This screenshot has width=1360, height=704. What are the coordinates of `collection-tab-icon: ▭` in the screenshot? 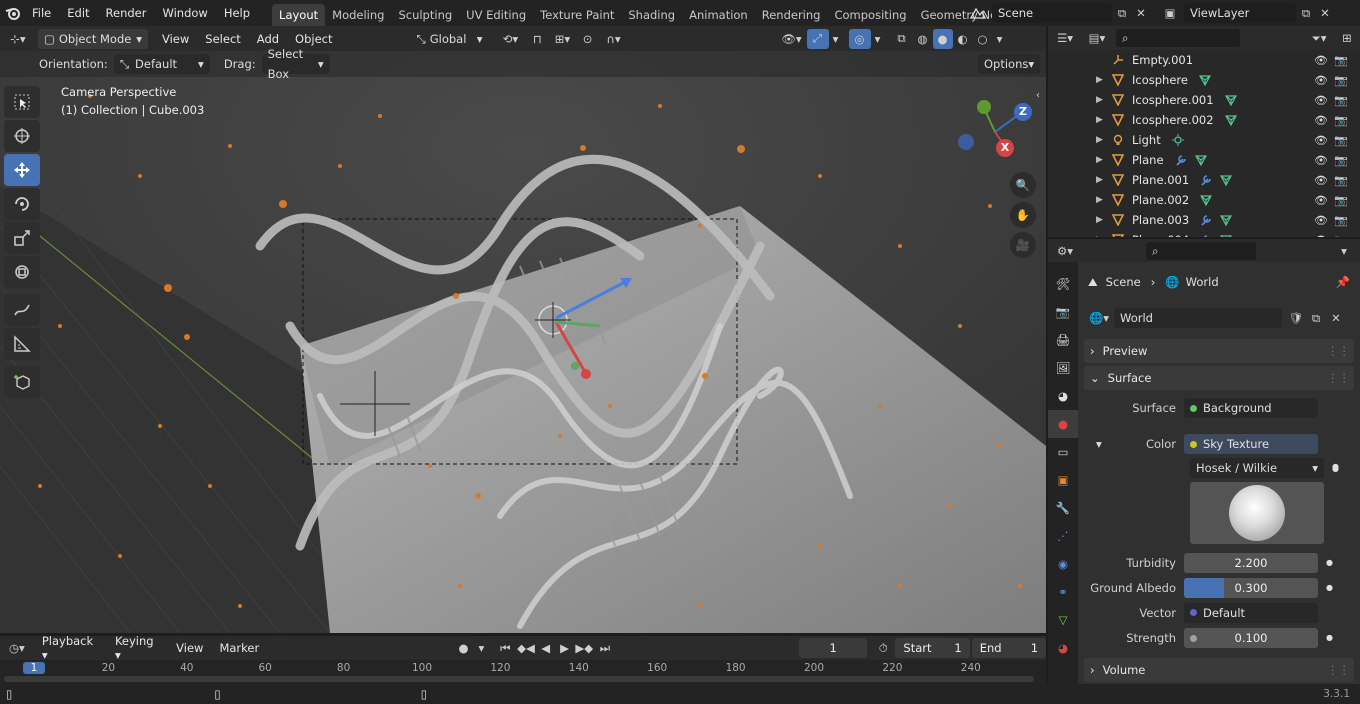 It's located at (1063, 452).